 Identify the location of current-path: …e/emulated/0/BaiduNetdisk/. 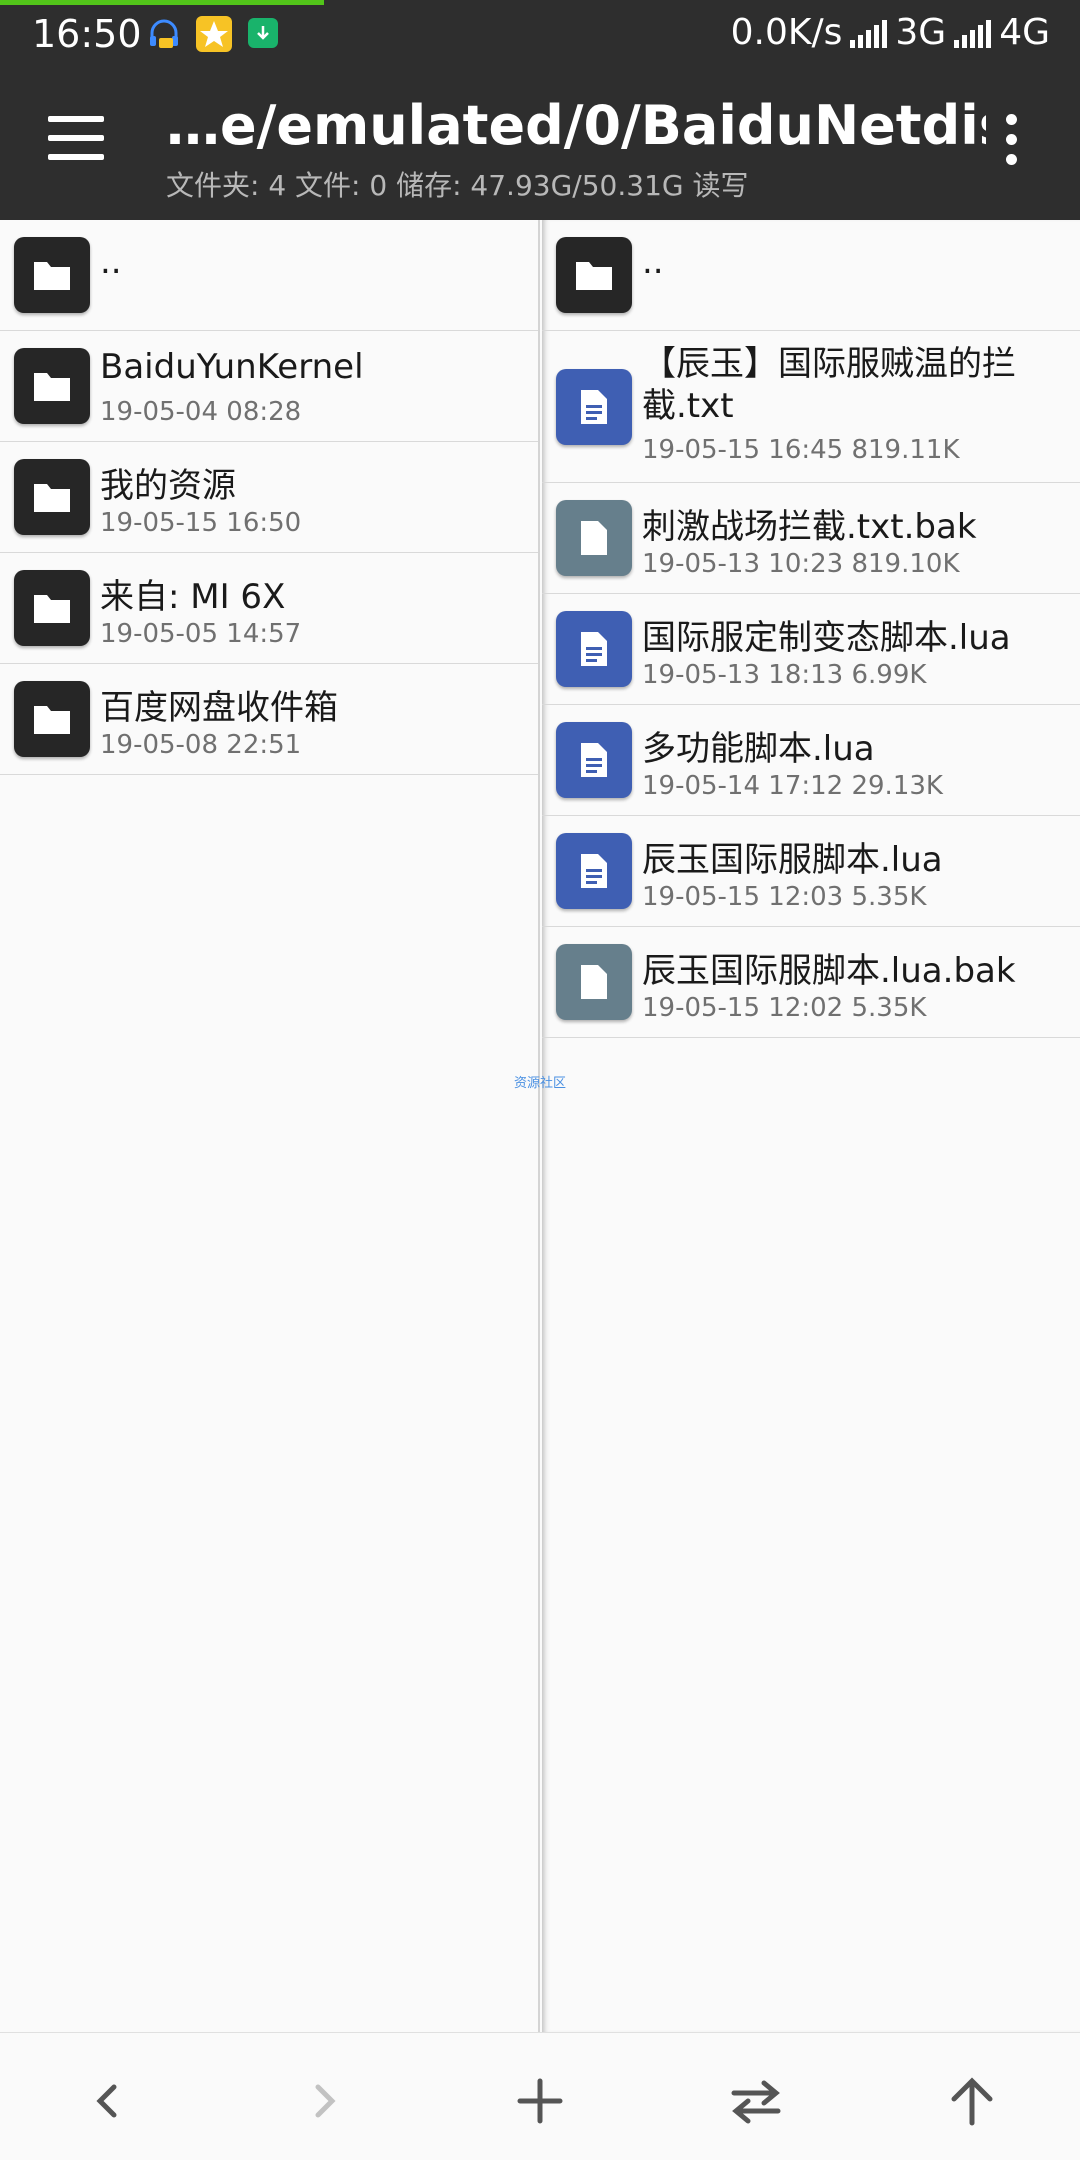
(576, 125).